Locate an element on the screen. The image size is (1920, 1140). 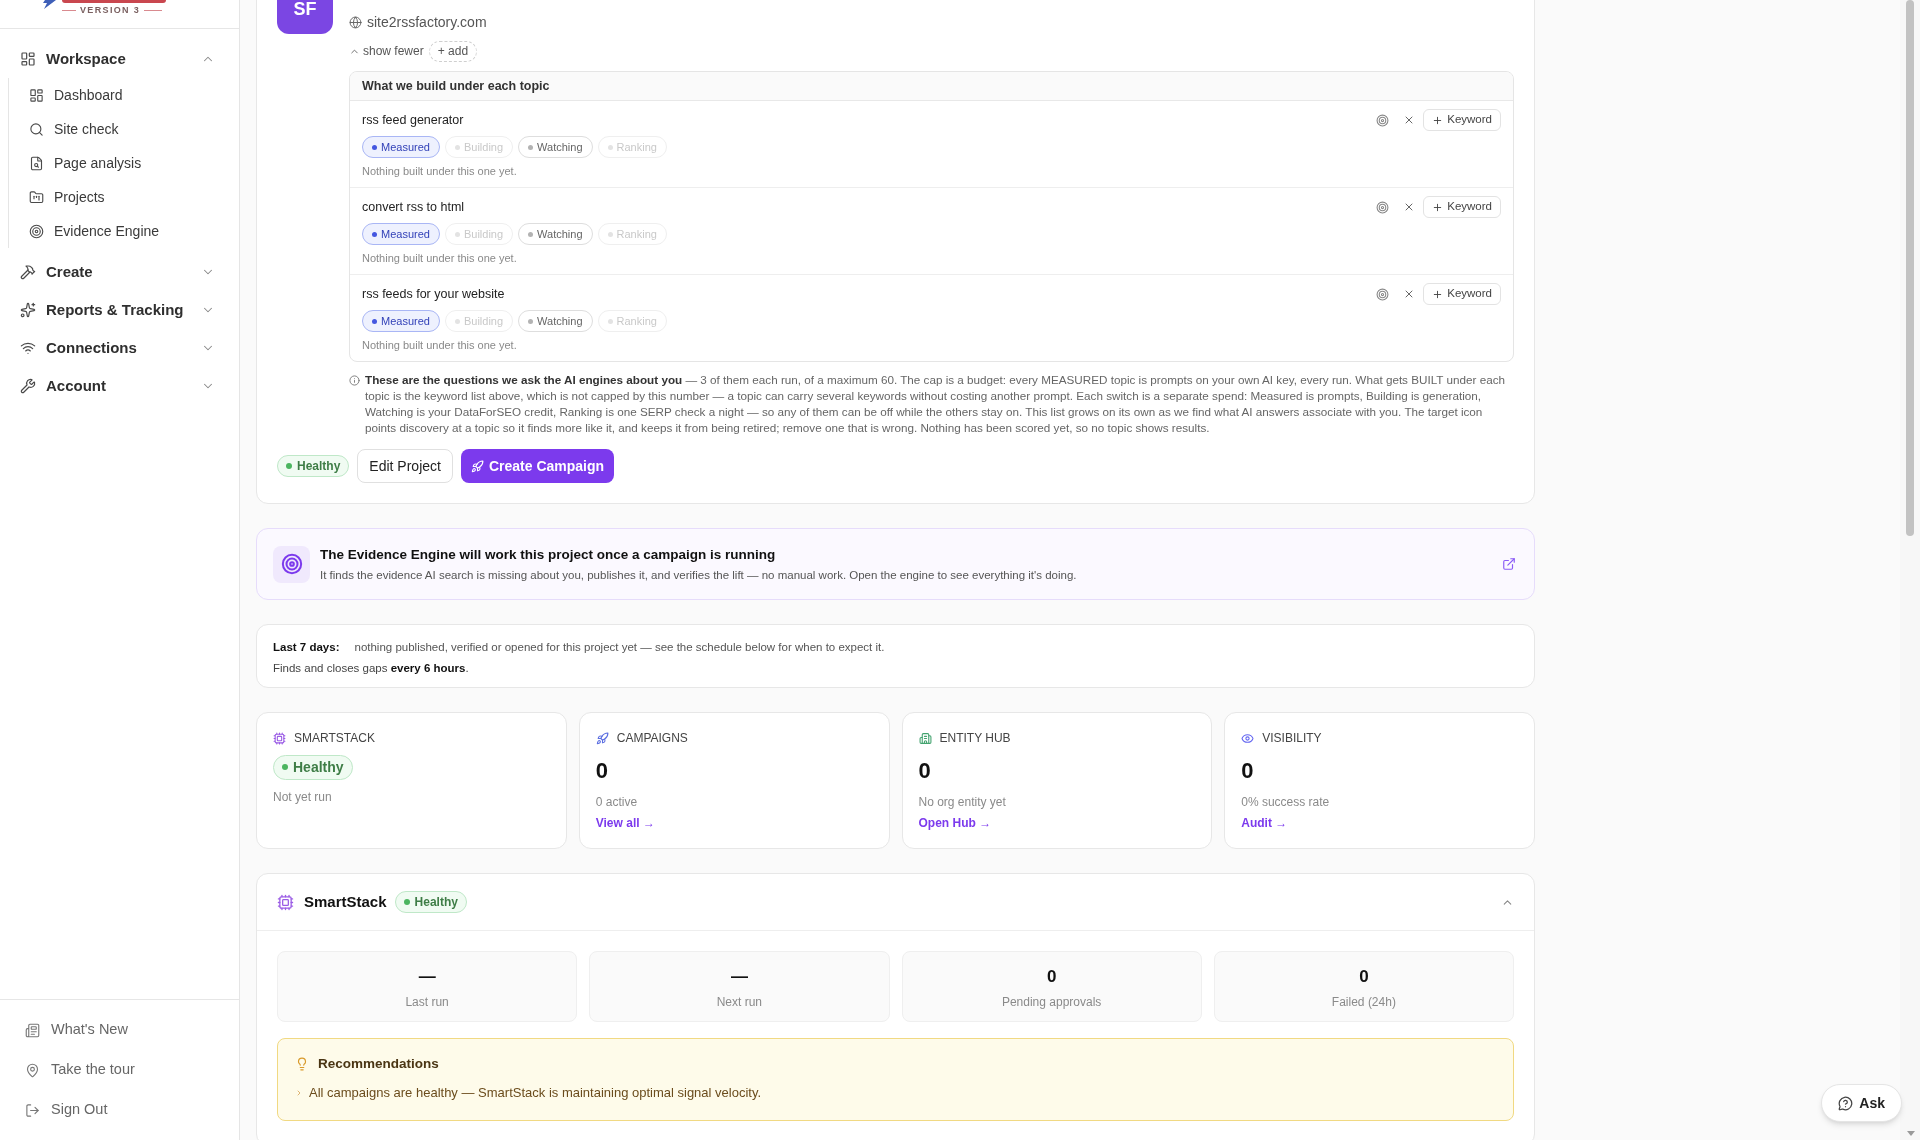
folder-icon is located at coordinates (36, 197).